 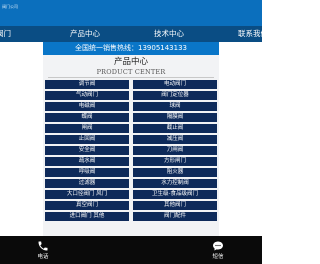 I want to click on nav-item-tech: 技术中心, so click(x=169, y=34).